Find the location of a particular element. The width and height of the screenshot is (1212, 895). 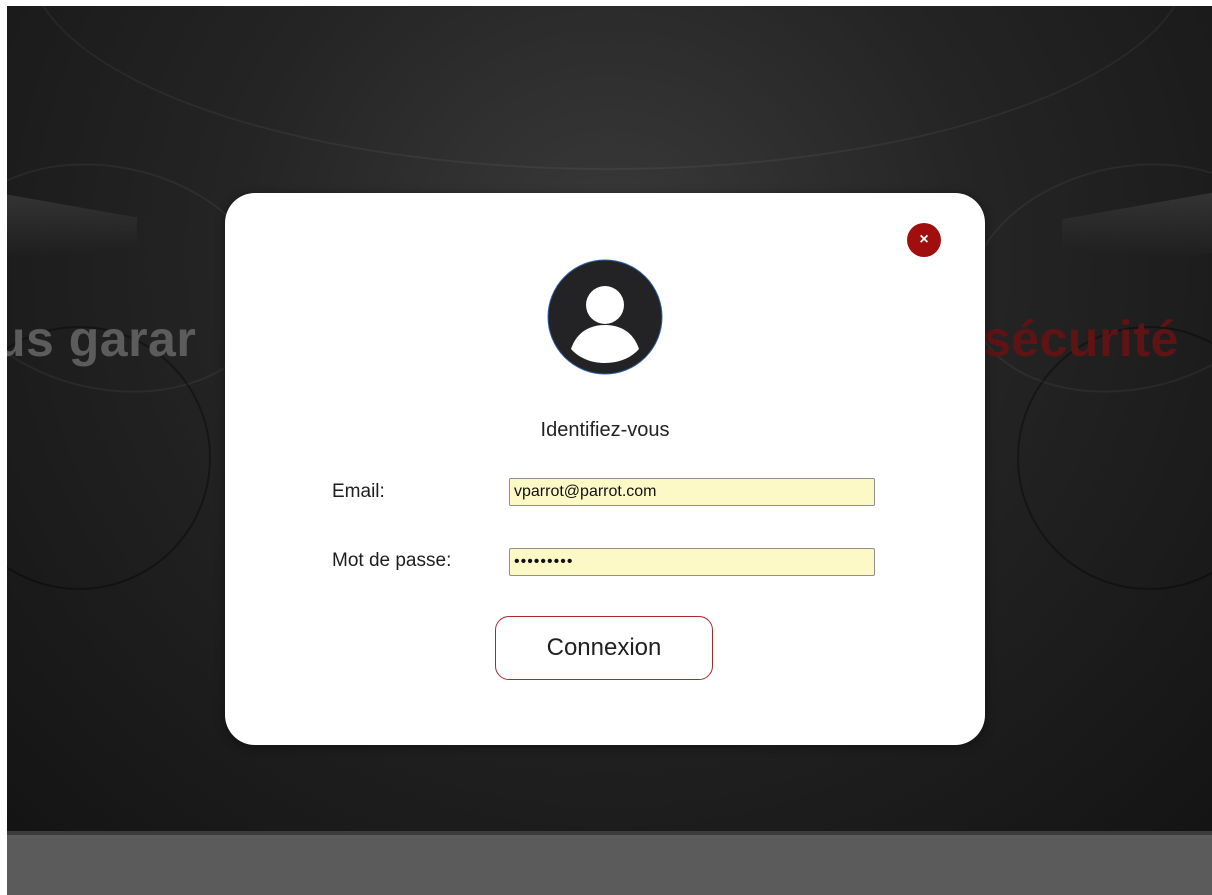

login-button: Connexion is located at coordinates (604, 648).